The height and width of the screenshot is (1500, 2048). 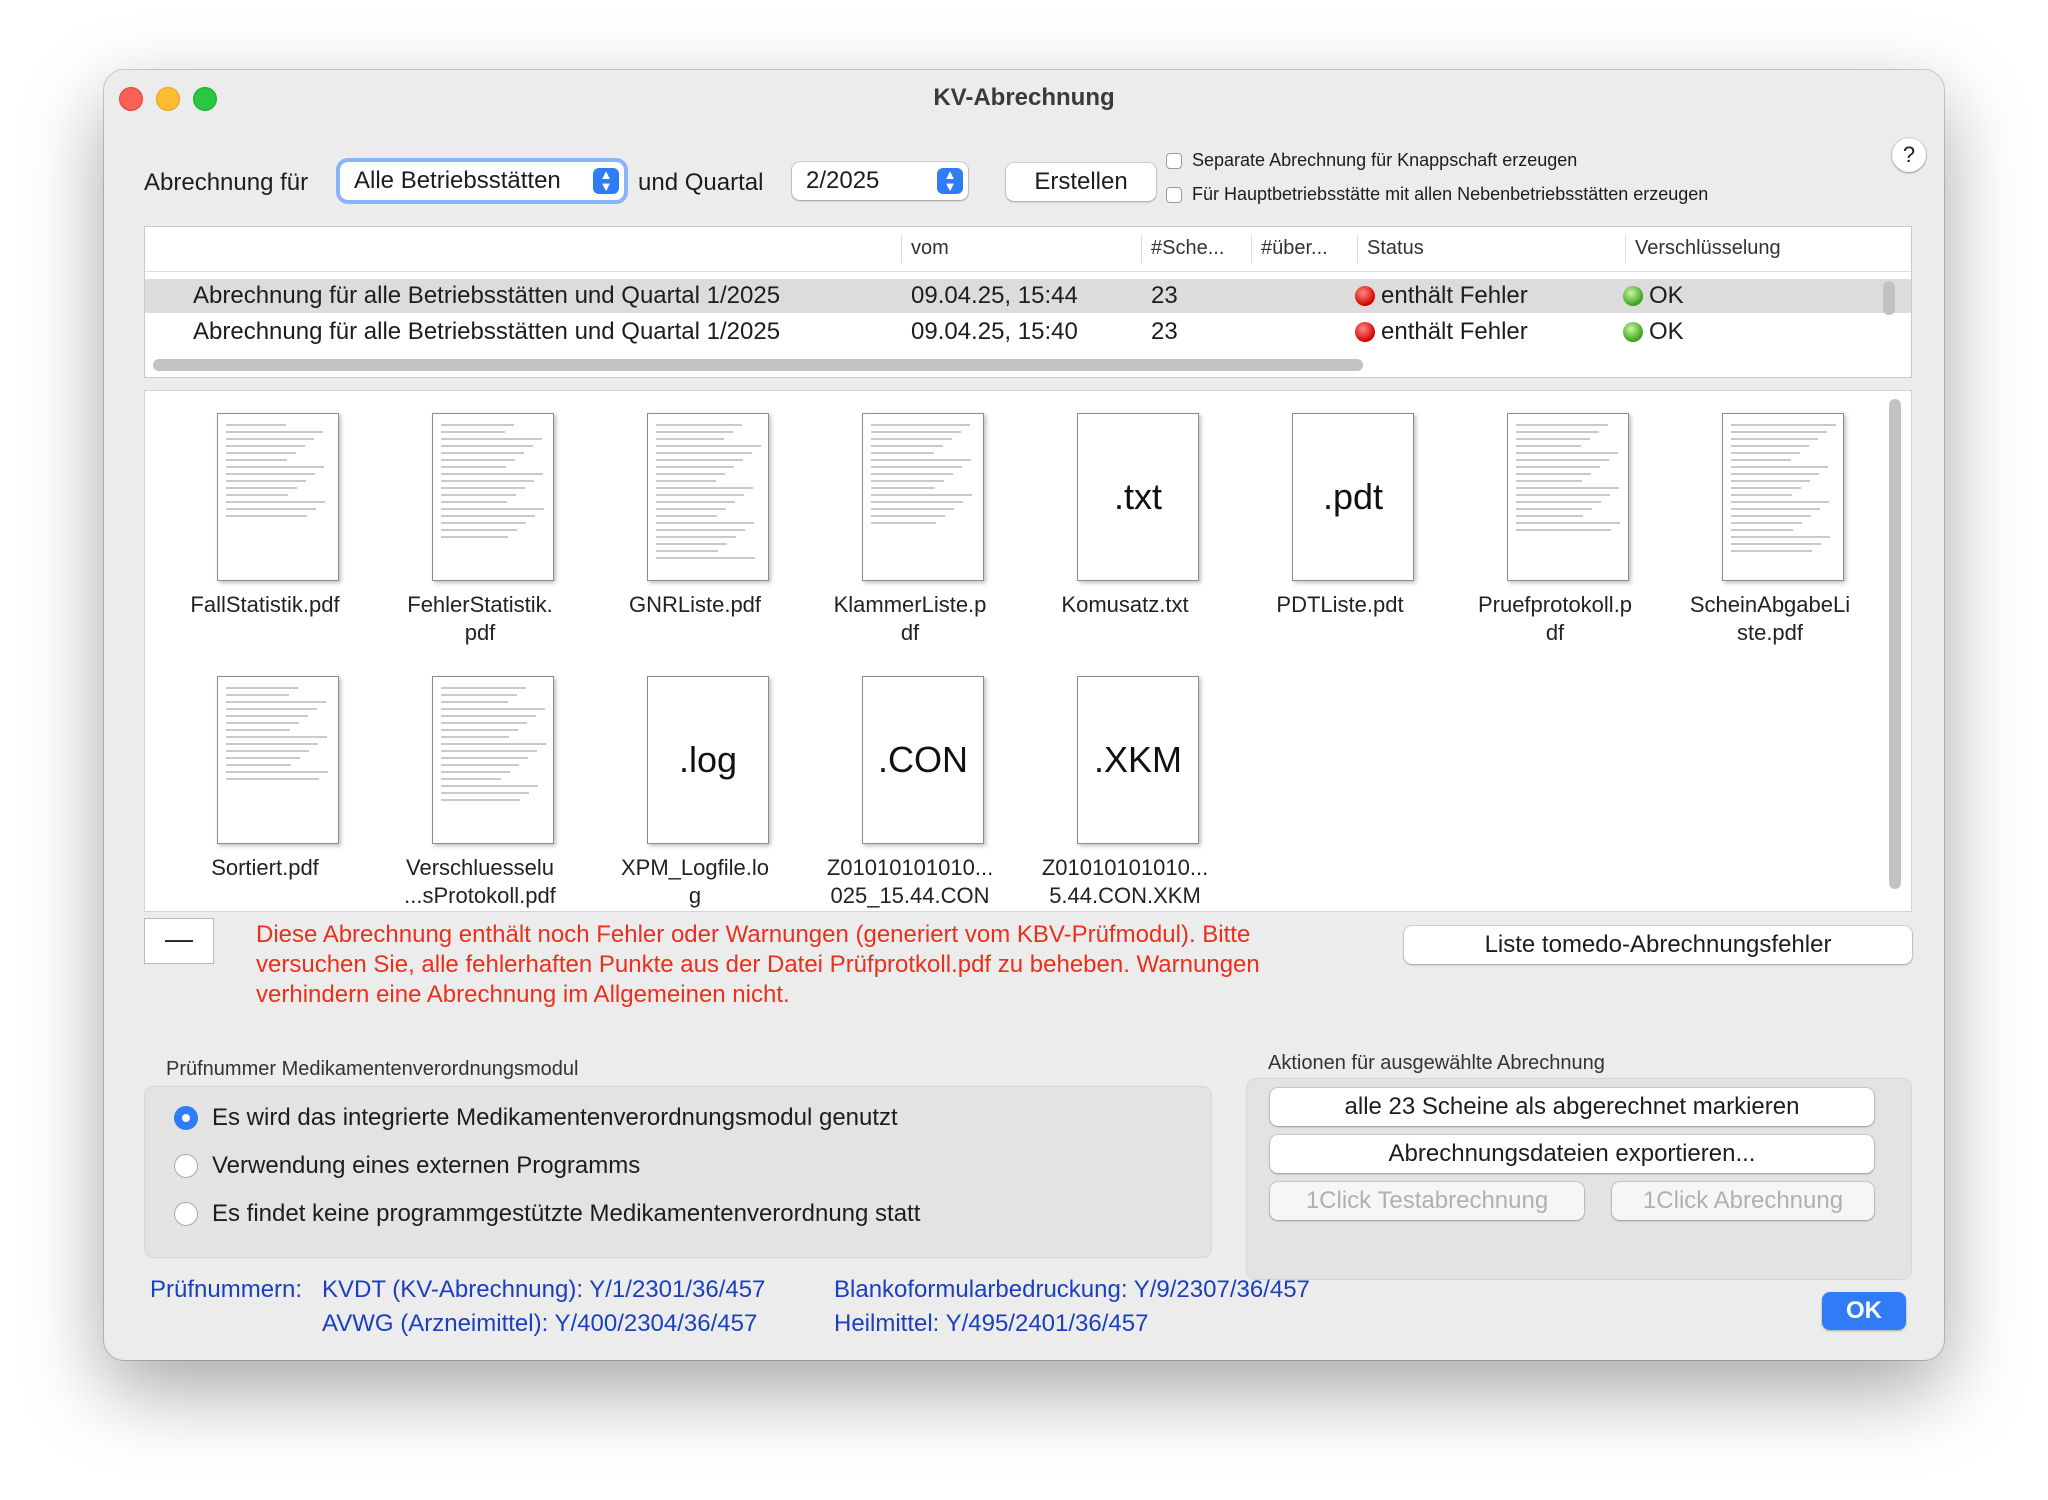 What do you see at coordinates (372, 1069) in the screenshot?
I see `med-module-title: Prüfnummer Medikamentenverordnungsmodul` at bounding box center [372, 1069].